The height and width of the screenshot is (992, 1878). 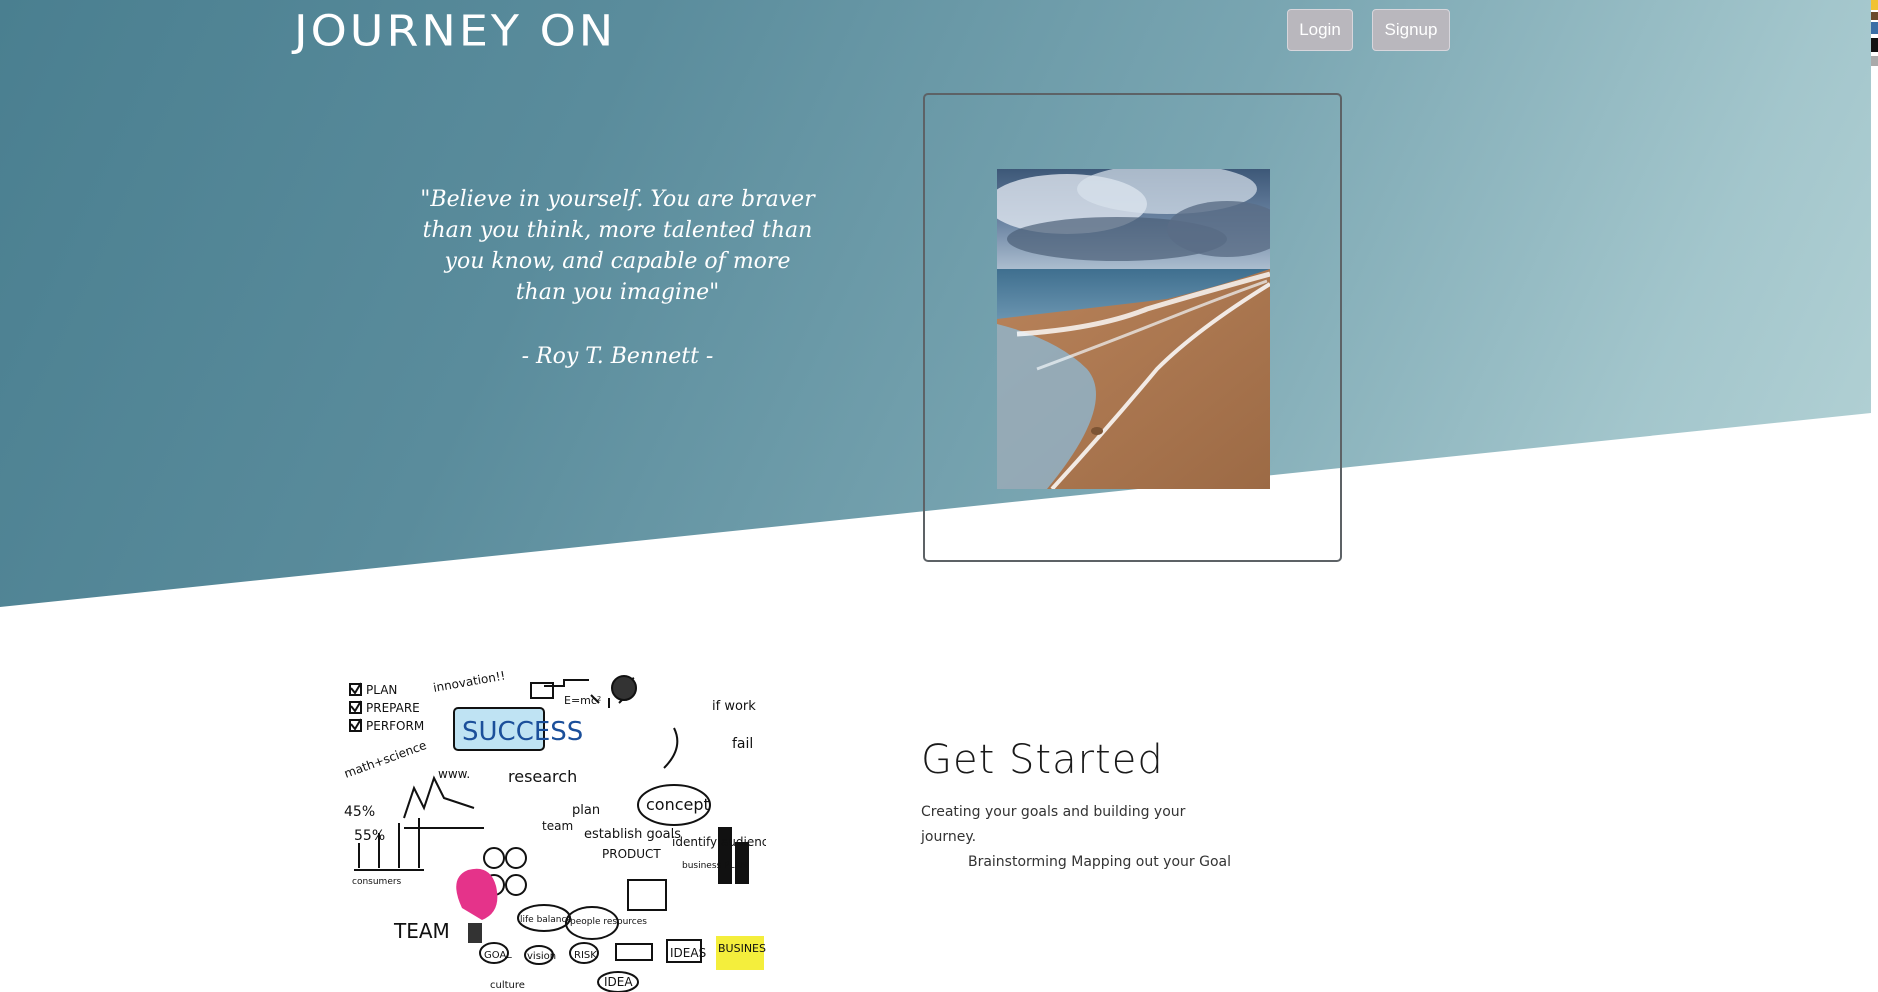 What do you see at coordinates (618, 982) in the screenshot?
I see `sketch-word: IDEA` at bounding box center [618, 982].